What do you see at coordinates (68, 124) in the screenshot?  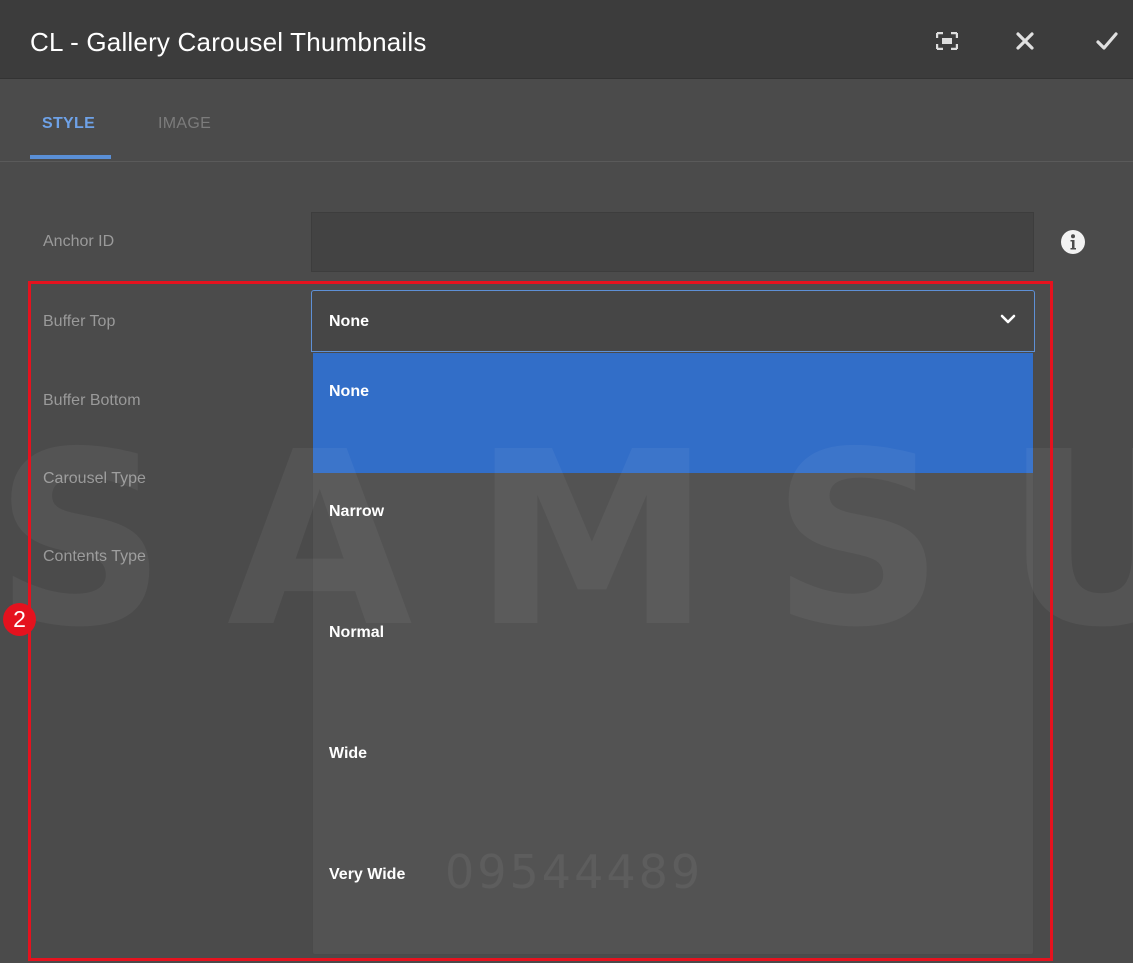 I see `tab-style: STYLE` at bounding box center [68, 124].